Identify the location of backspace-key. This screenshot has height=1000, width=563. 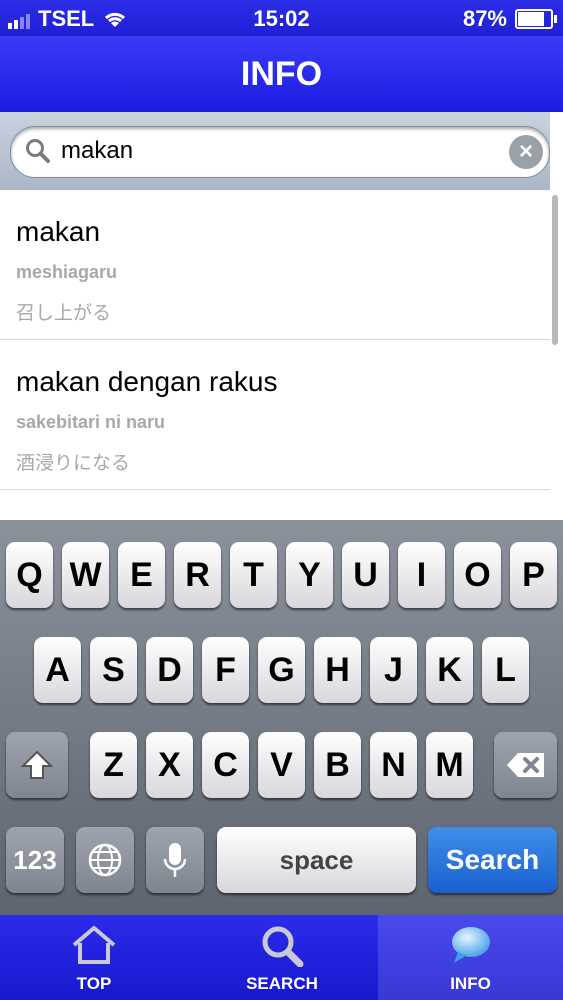
(525, 765).